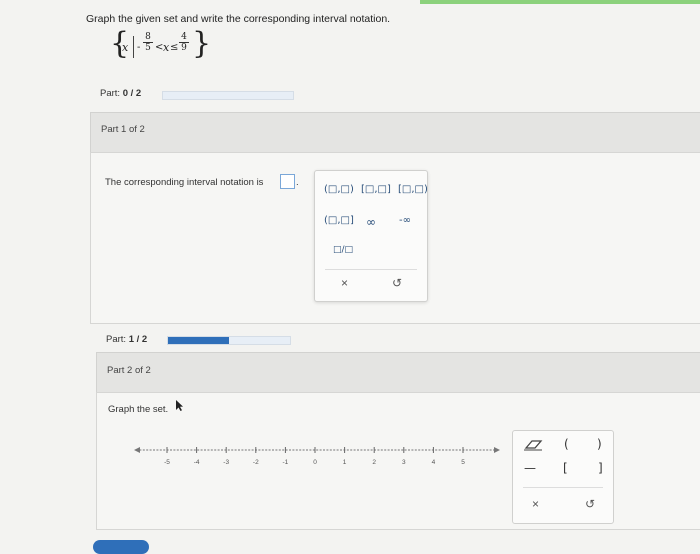  What do you see at coordinates (530, 468) in the screenshot?
I see `segment-tool: —` at bounding box center [530, 468].